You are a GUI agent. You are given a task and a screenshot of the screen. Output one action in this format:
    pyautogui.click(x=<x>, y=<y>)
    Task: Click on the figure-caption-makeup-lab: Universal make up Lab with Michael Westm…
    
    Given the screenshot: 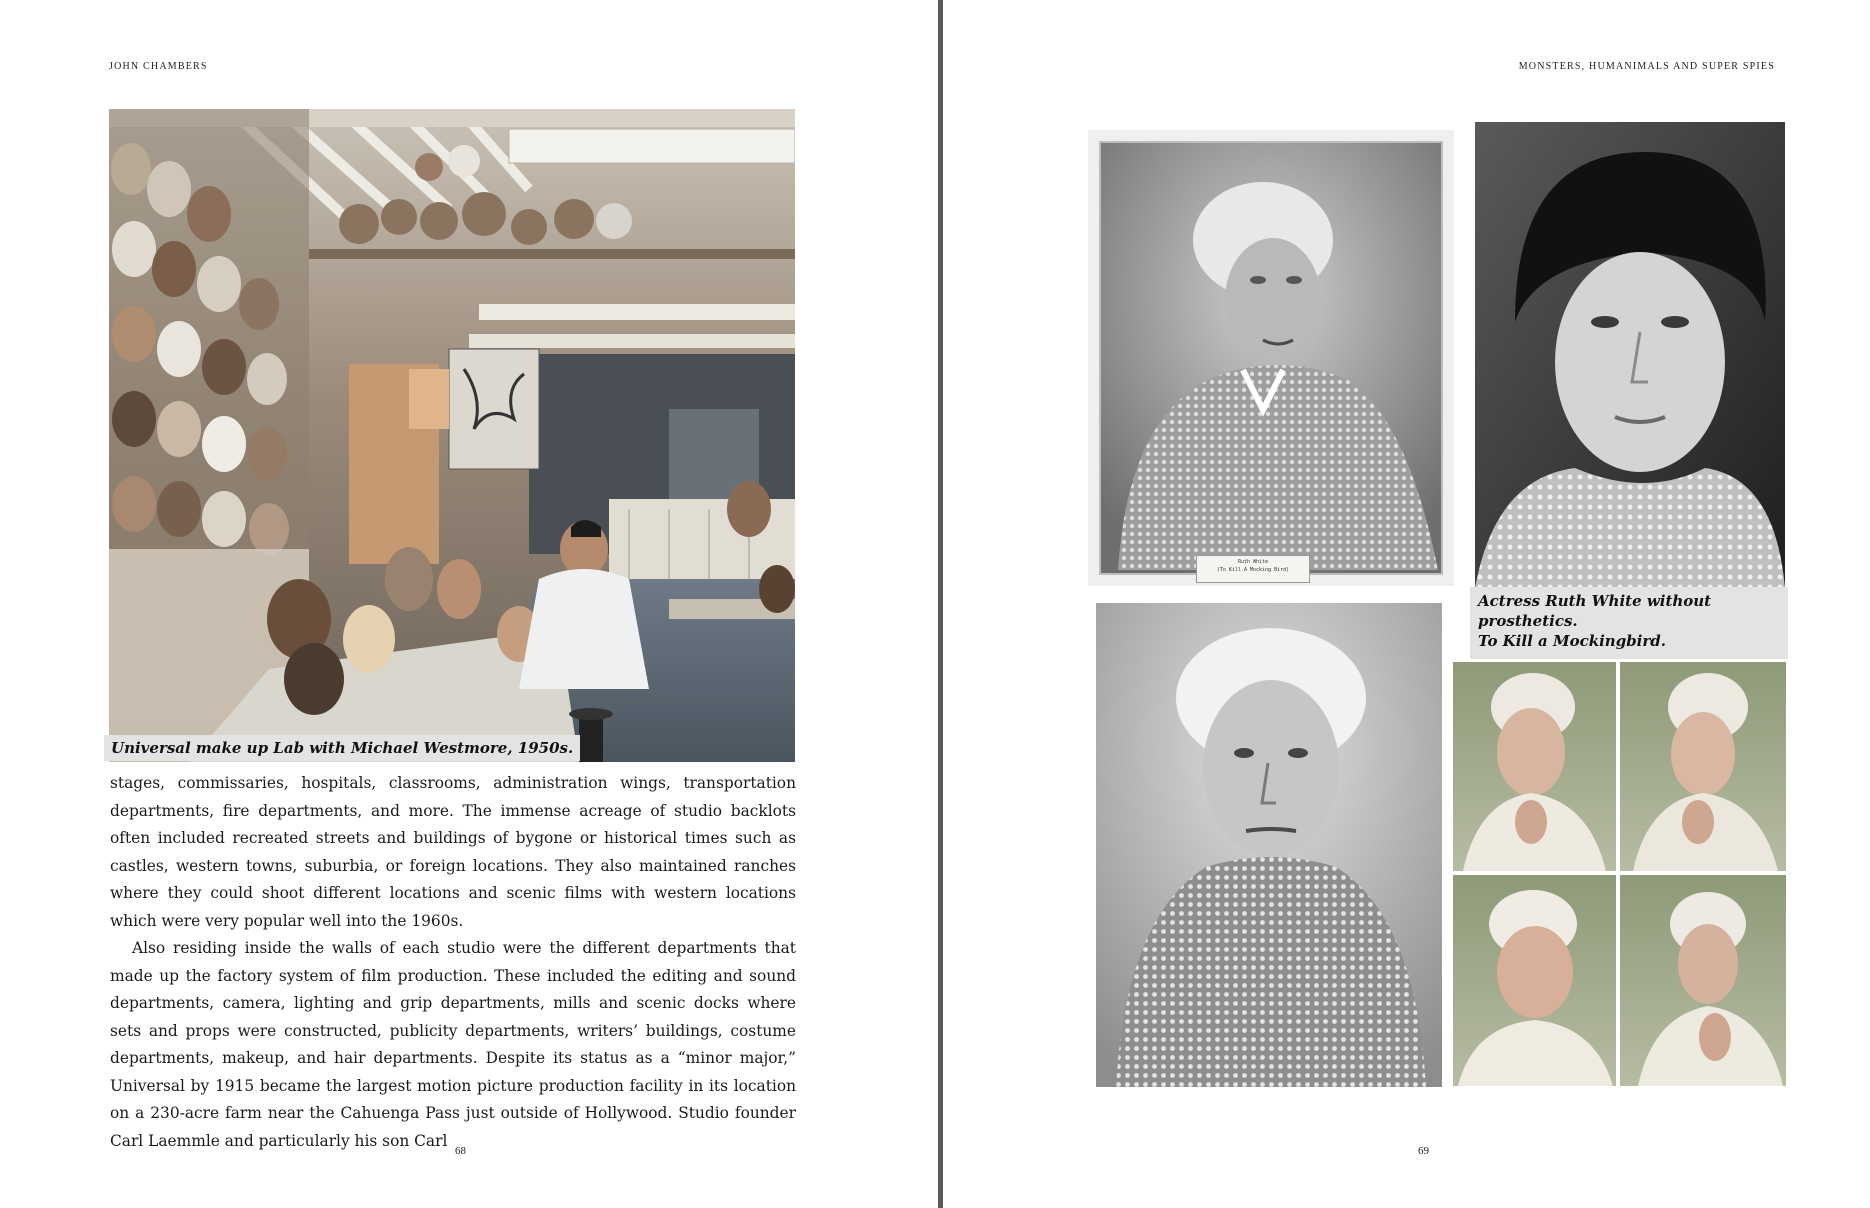 What is the action you would take?
    pyautogui.click(x=342, y=748)
    